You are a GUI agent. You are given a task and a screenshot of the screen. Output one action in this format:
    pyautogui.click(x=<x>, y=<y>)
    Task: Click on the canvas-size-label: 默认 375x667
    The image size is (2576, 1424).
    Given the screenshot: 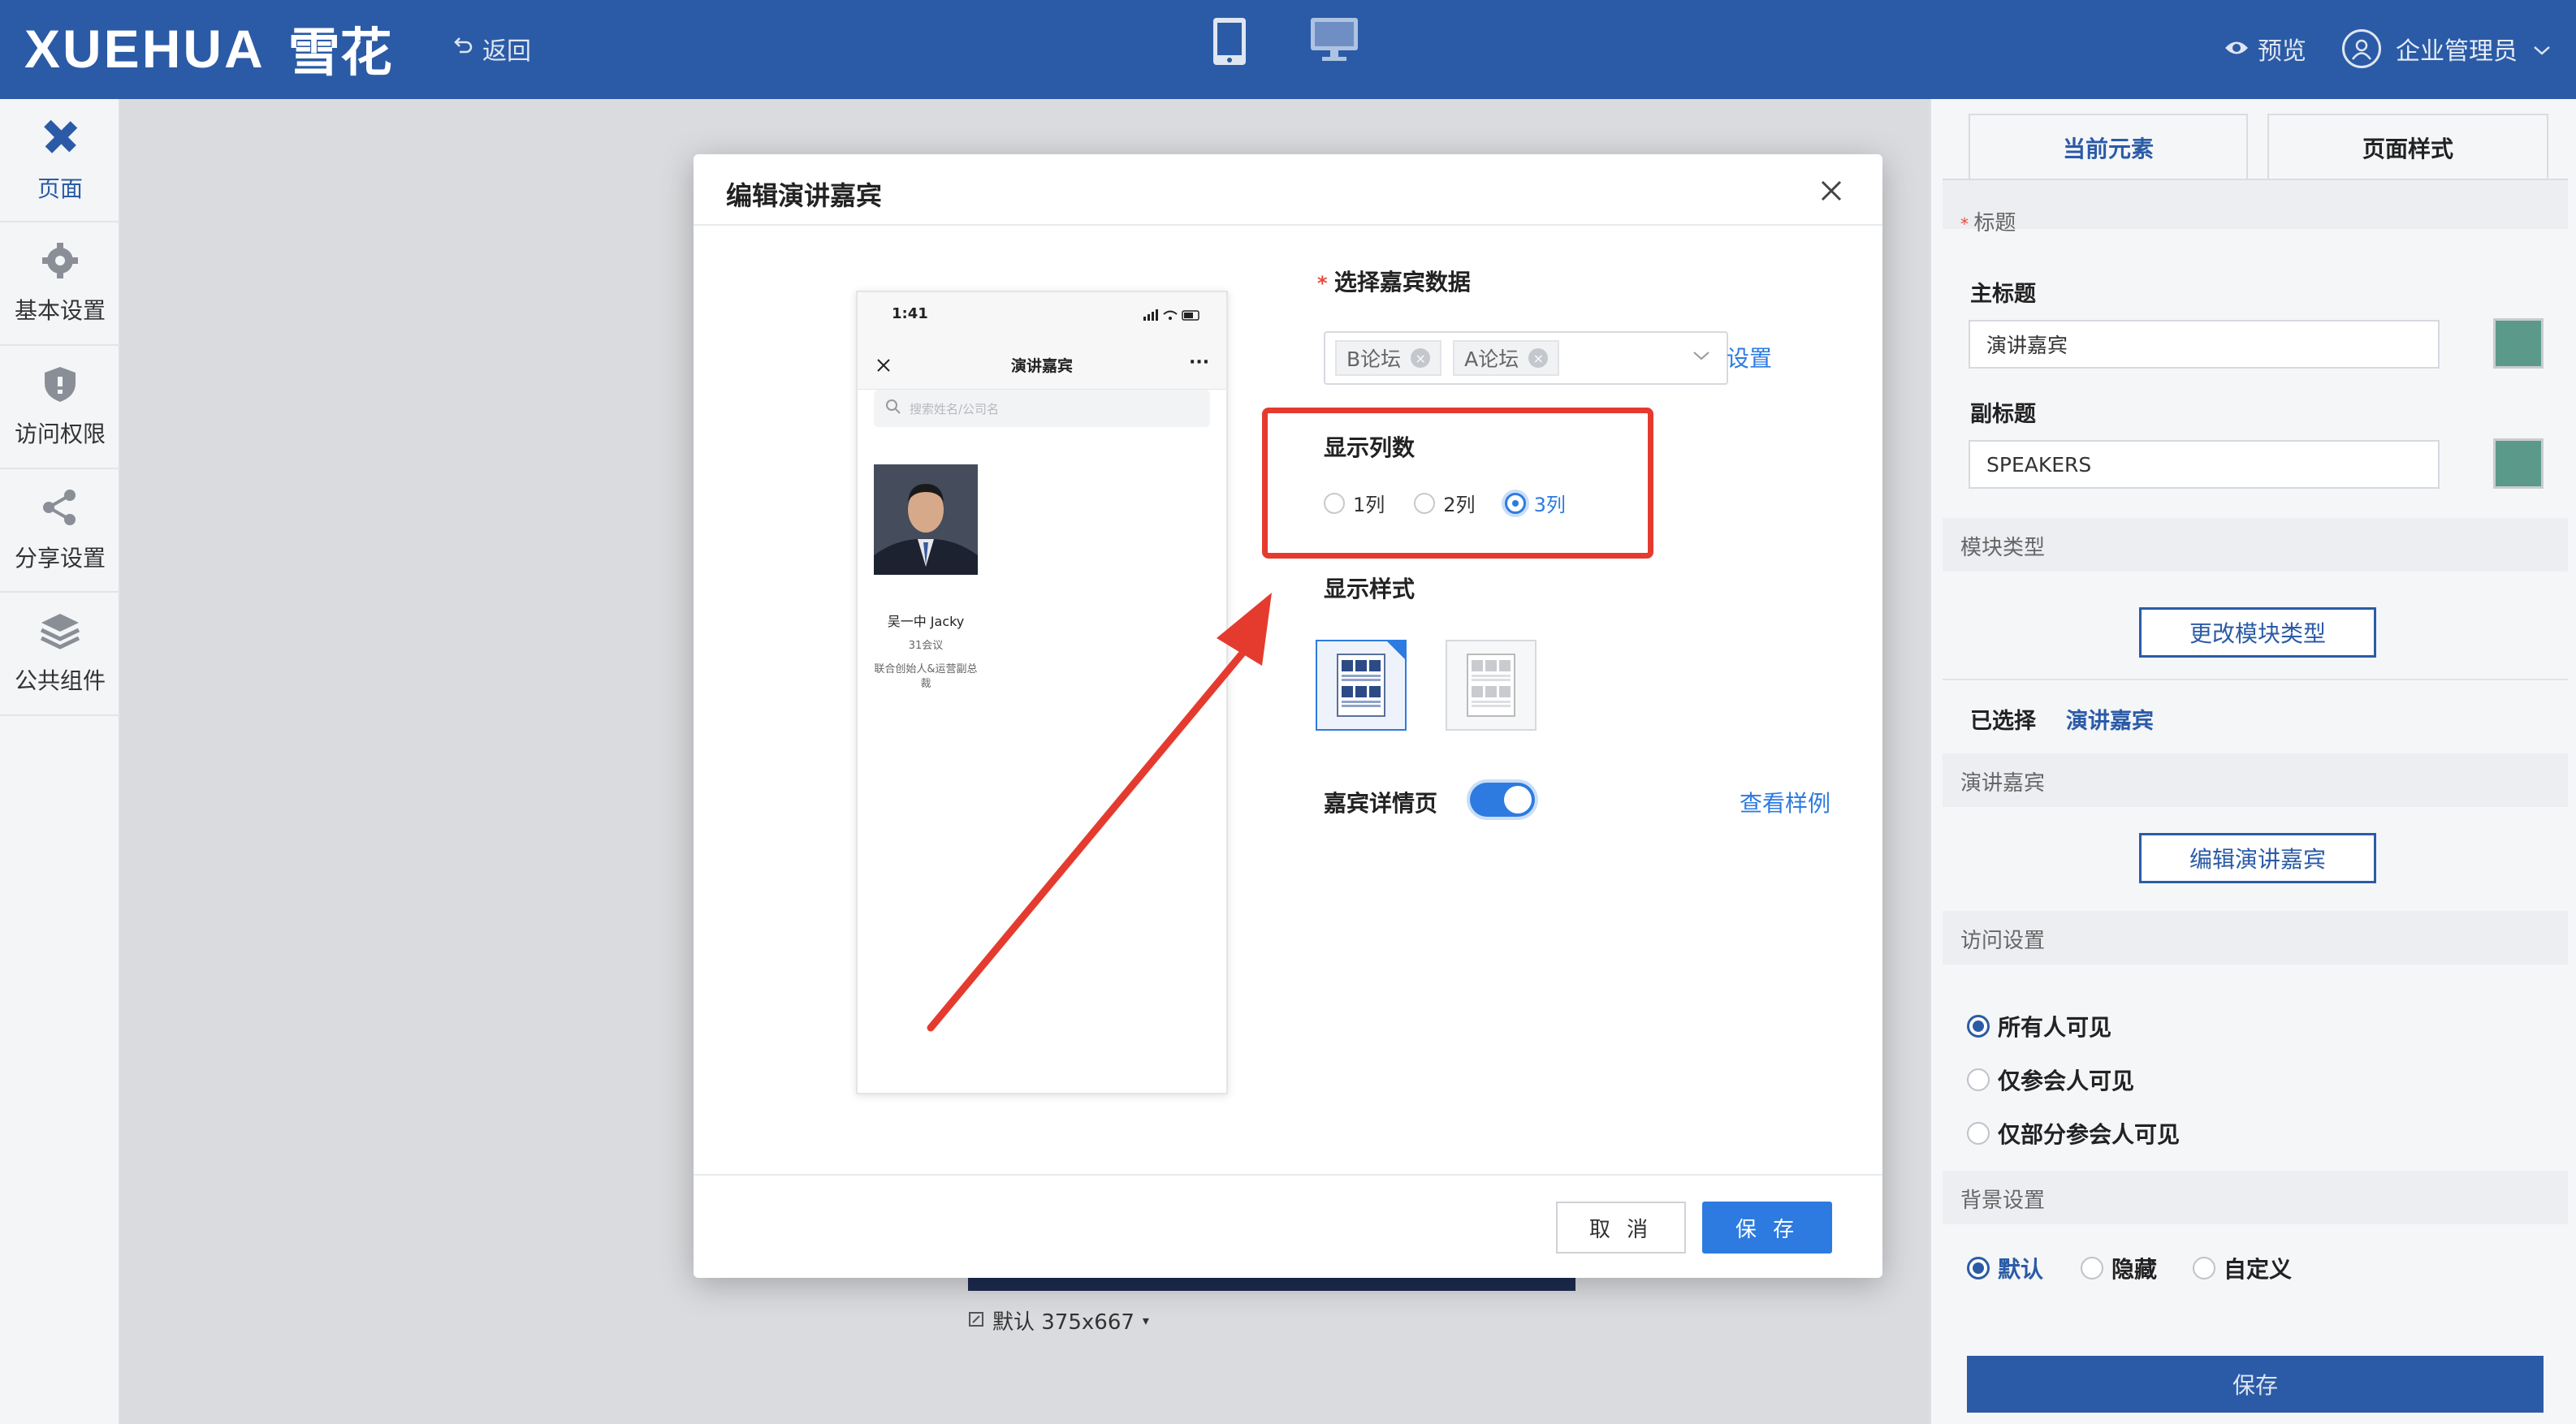 What is the action you would take?
    pyautogui.click(x=1063, y=1322)
    